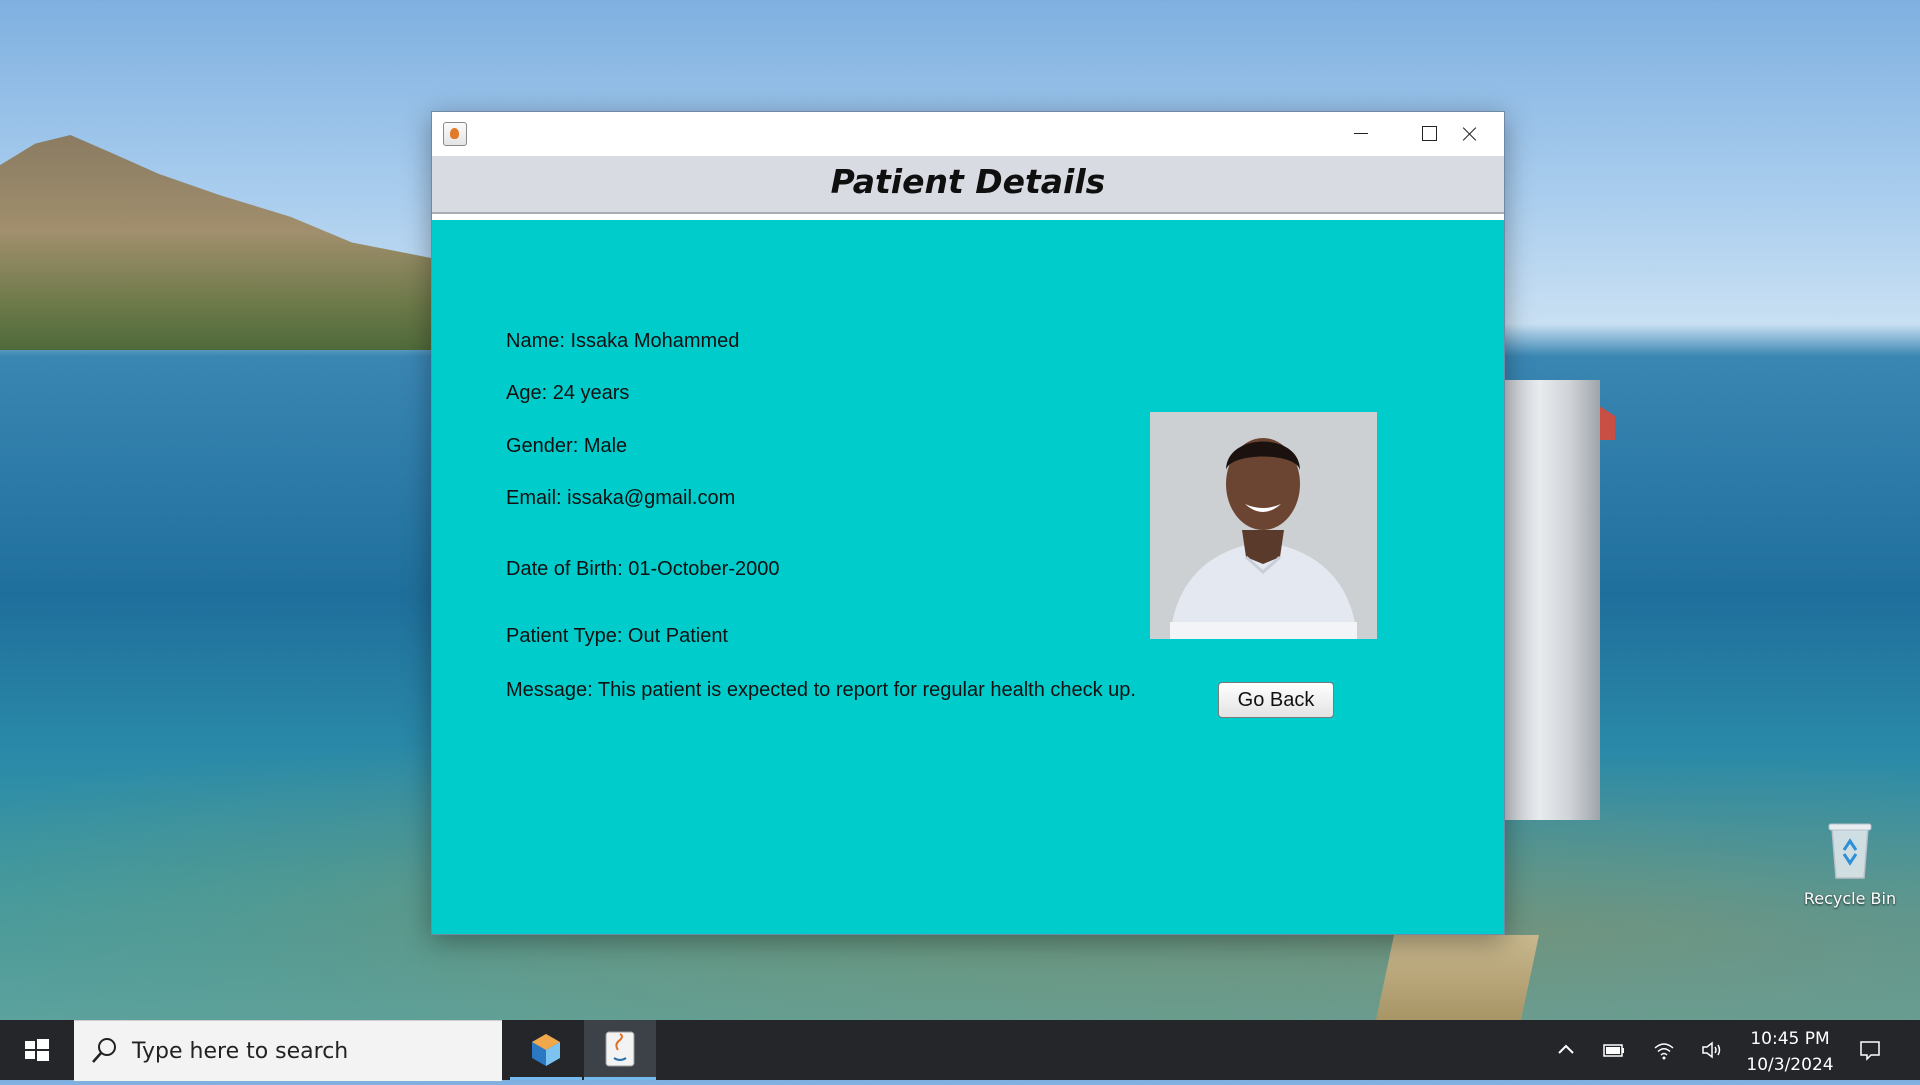 The width and height of the screenshot is (1920, 1085). Describe the element at coordinates (621, 498) in the screenshot. I see `patient-email: Email: issaka@gmail.com` at that location.